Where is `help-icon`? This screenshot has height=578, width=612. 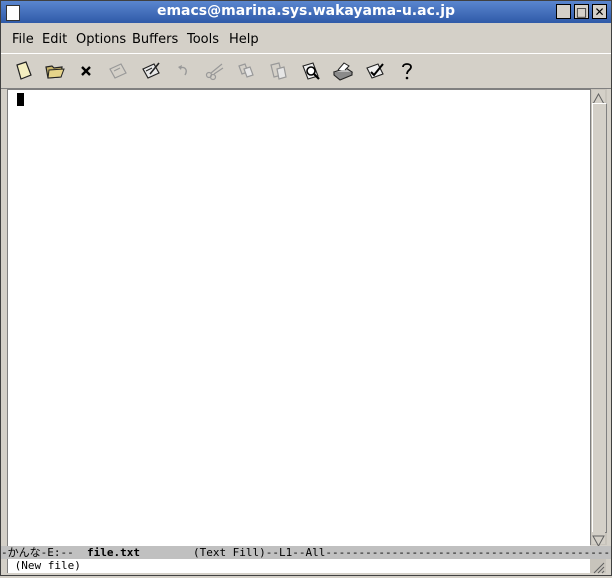
help-icon is located at coordinates (407, 71).